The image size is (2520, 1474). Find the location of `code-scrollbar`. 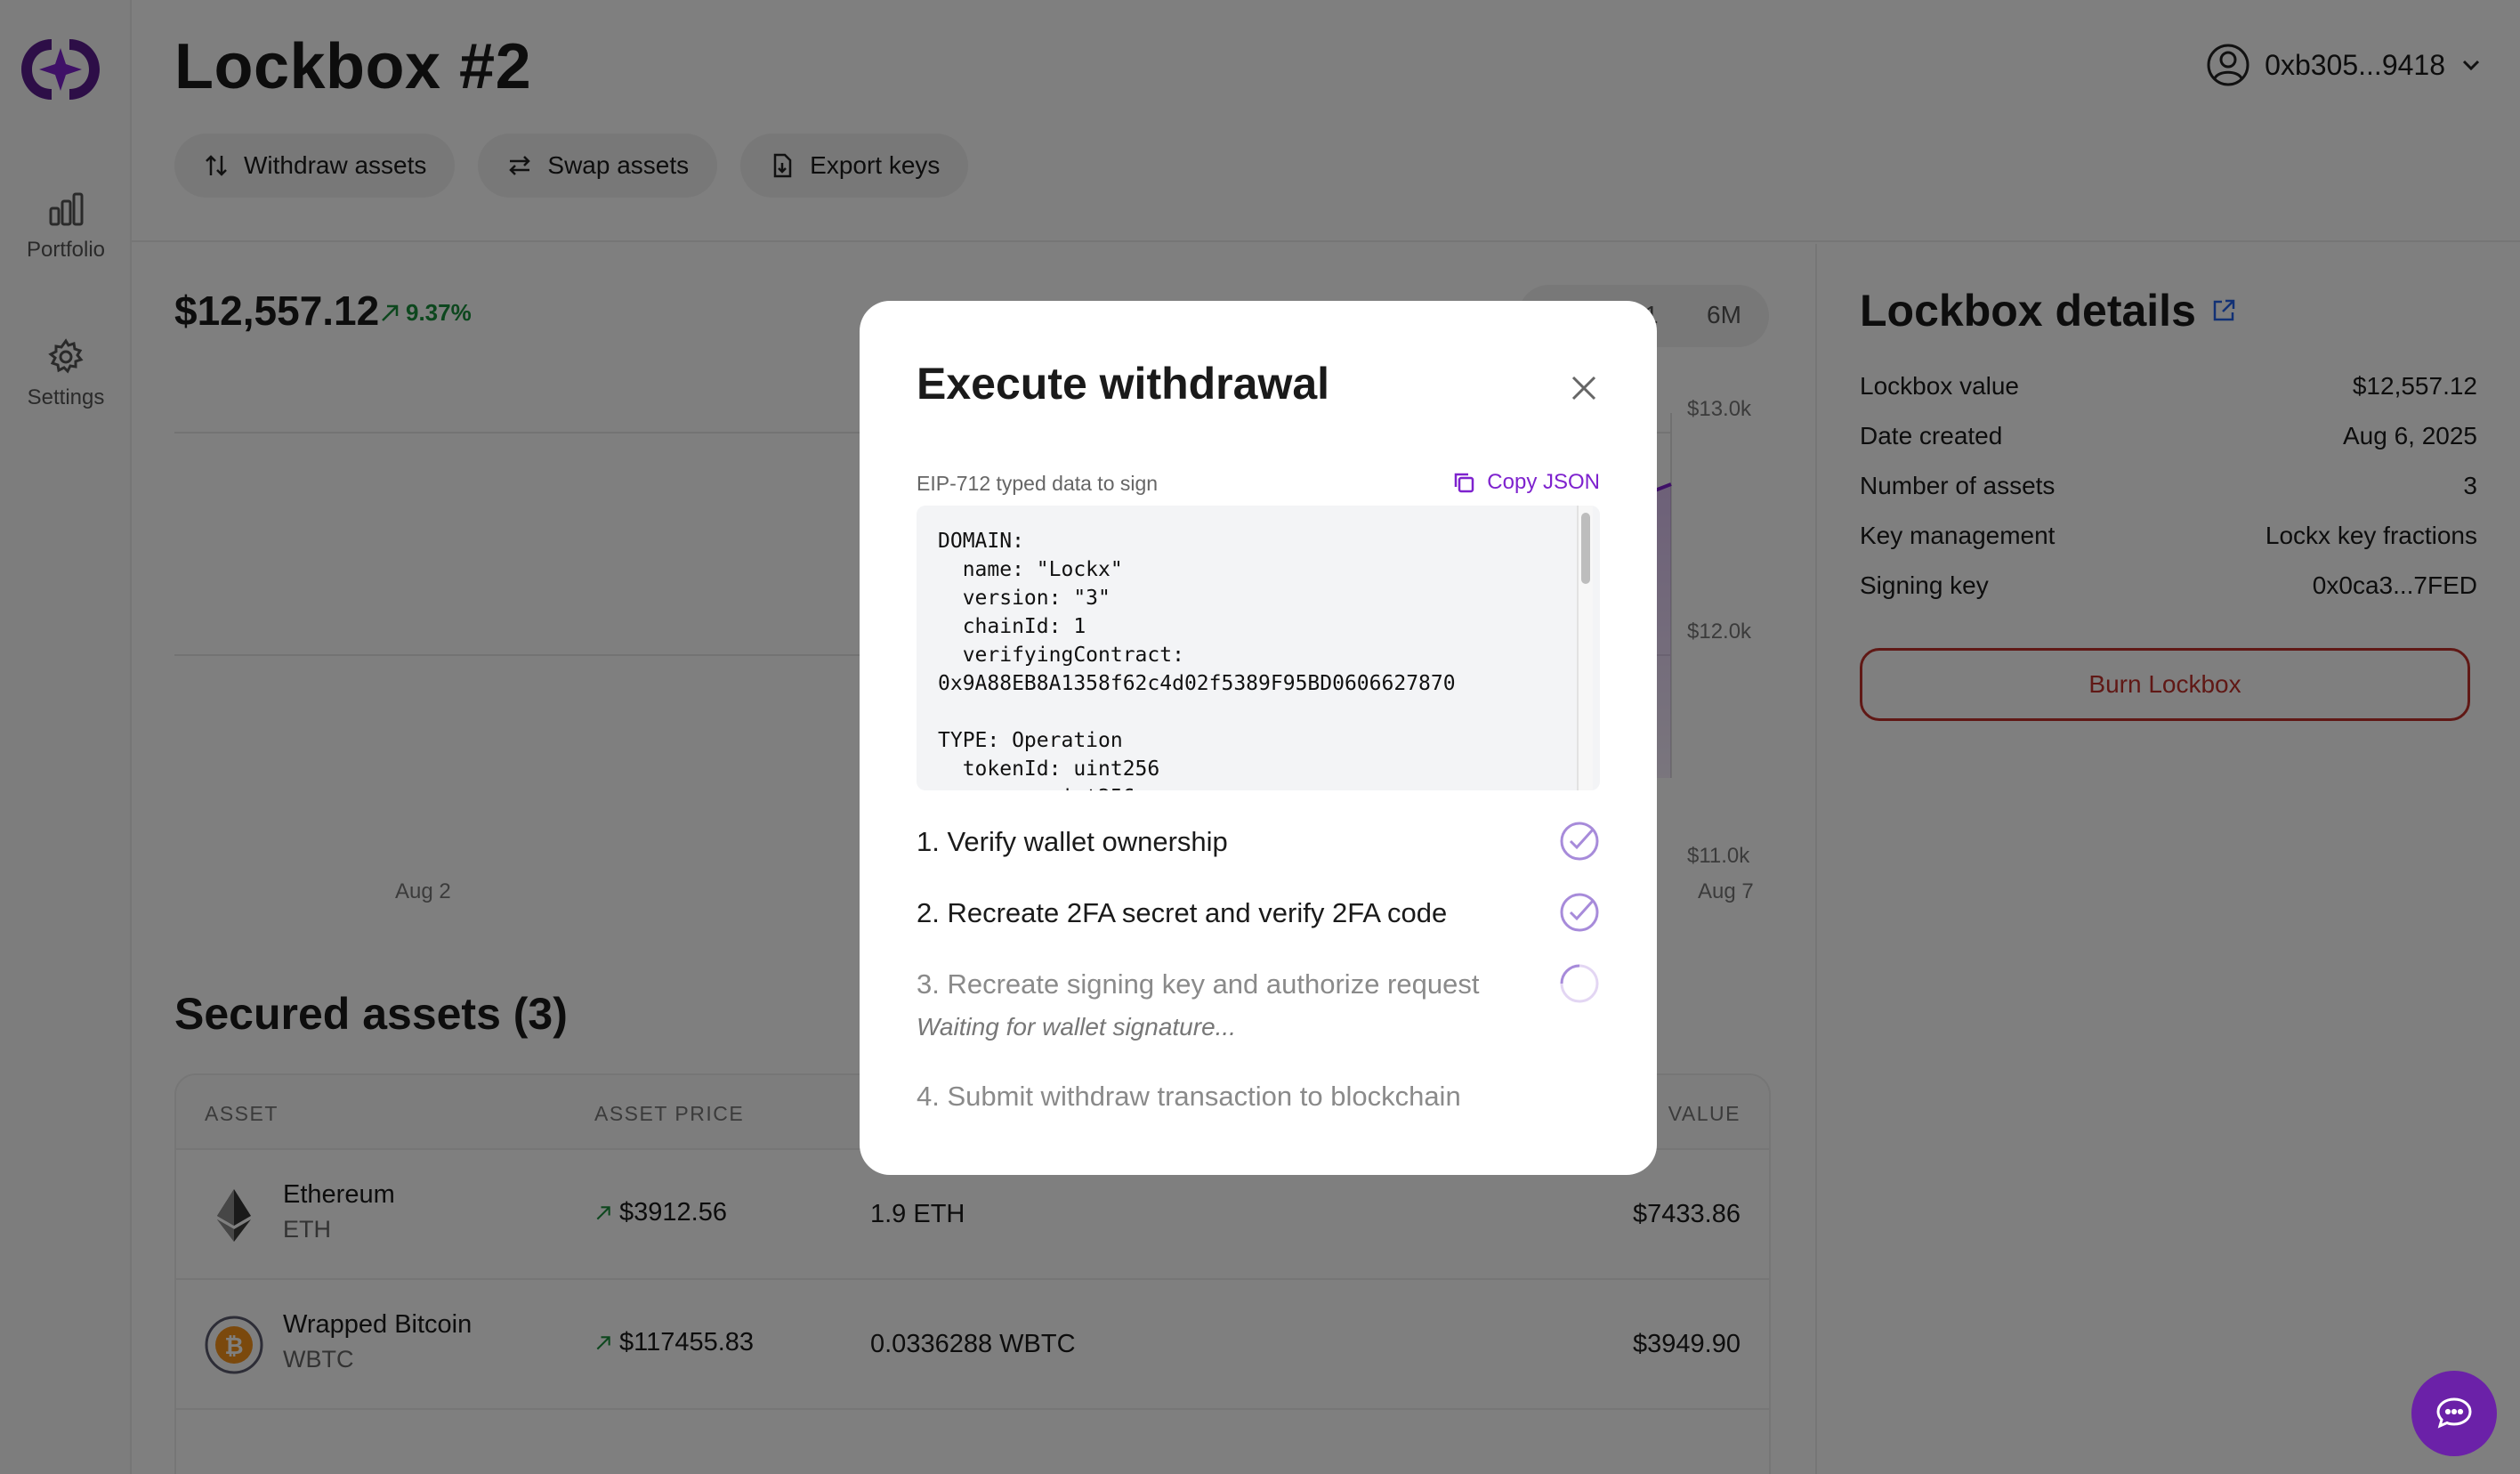

code-scrollbar is located at coordinates (1585, 648).